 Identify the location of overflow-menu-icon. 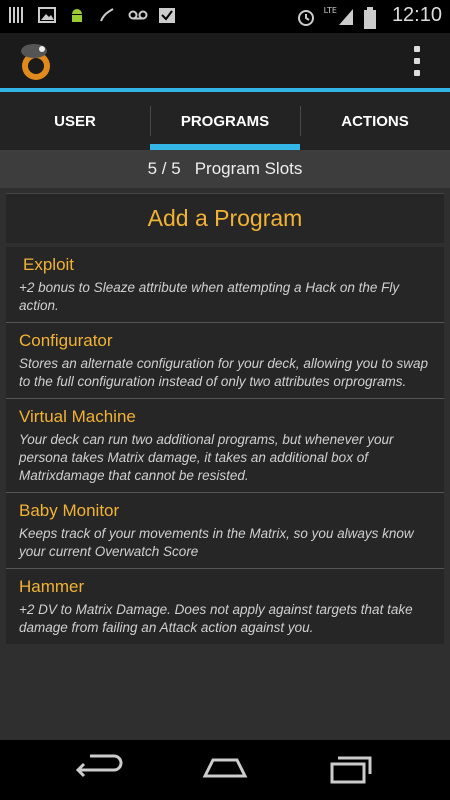
(417, 61).